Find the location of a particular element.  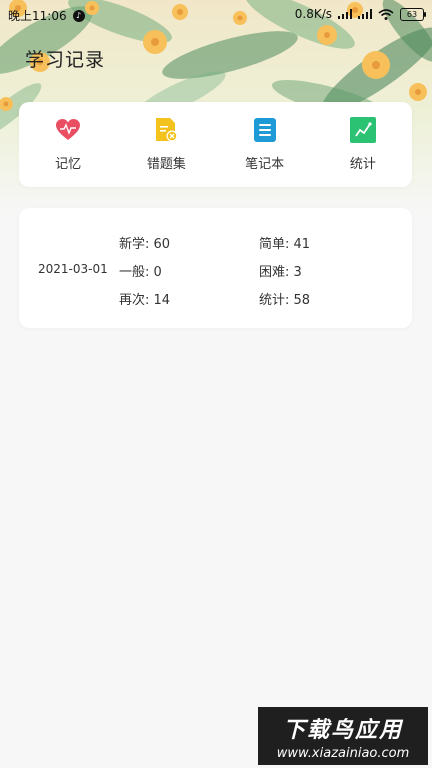

network-speed: 0.8K/s is located at coordinates (313, 14).